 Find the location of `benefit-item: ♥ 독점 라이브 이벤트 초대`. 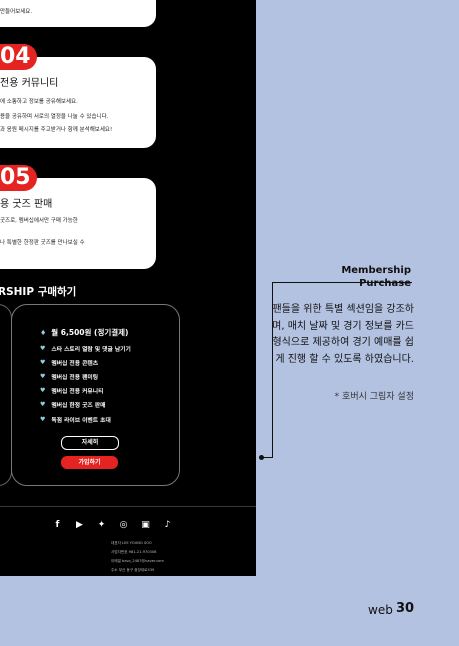

benefit-item: ♥ 독점 라이브 이벤트 초대 is located at coordinates (85, 419).